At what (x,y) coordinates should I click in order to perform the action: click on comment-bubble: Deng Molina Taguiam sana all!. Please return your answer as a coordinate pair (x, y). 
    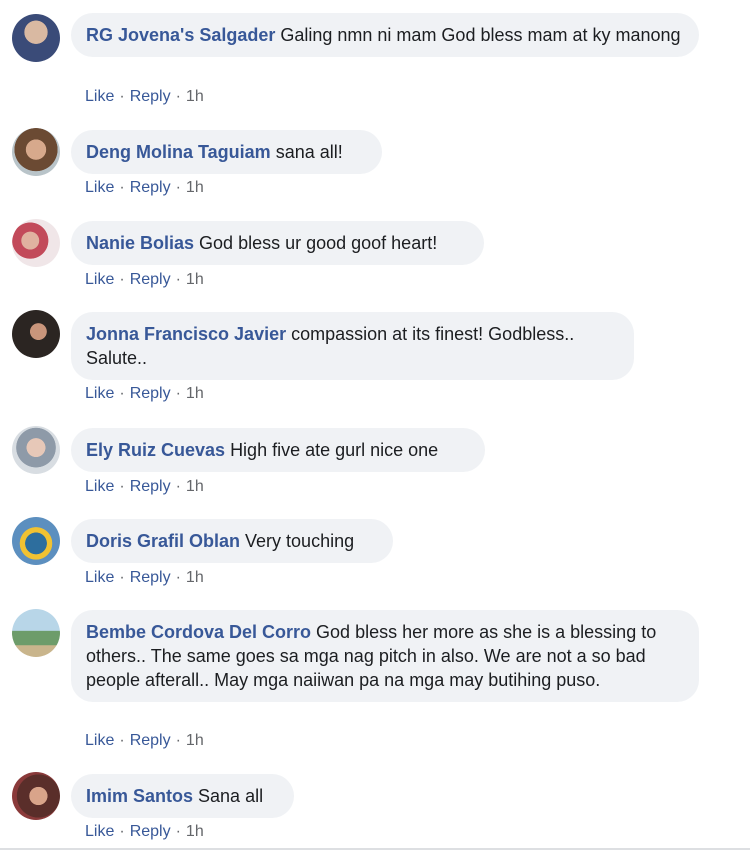
    Looking at the image, I should click on (226, 152).